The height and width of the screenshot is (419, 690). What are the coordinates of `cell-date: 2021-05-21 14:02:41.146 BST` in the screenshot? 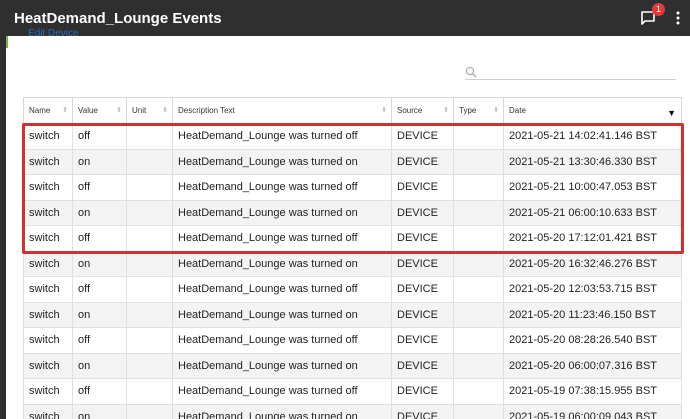 It's located at (592, 136).